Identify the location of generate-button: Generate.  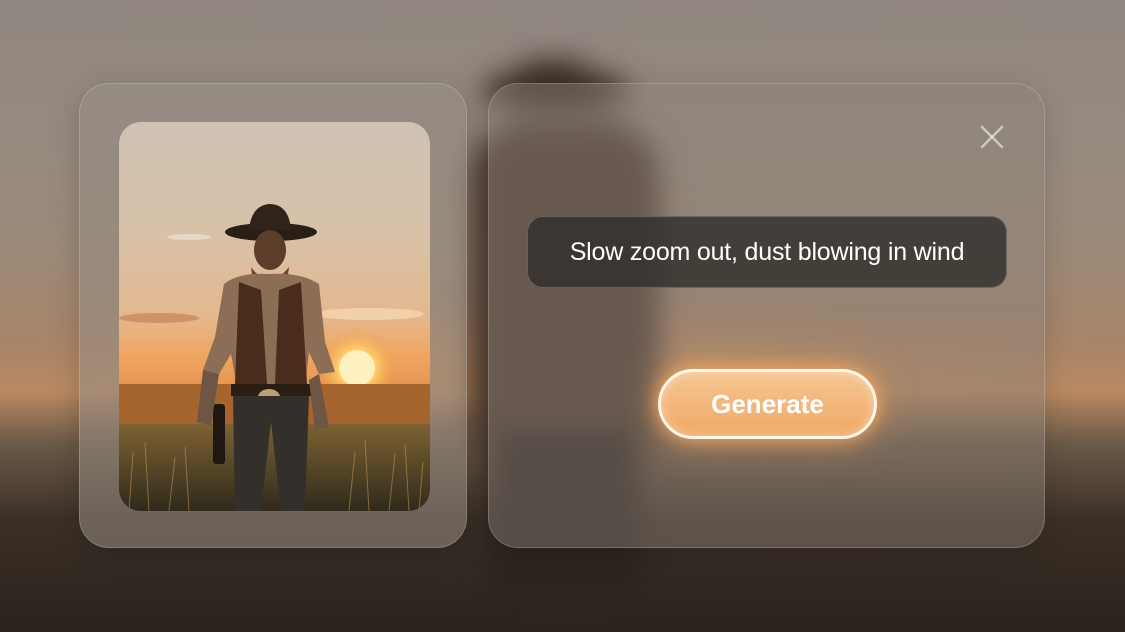
(767, 404).